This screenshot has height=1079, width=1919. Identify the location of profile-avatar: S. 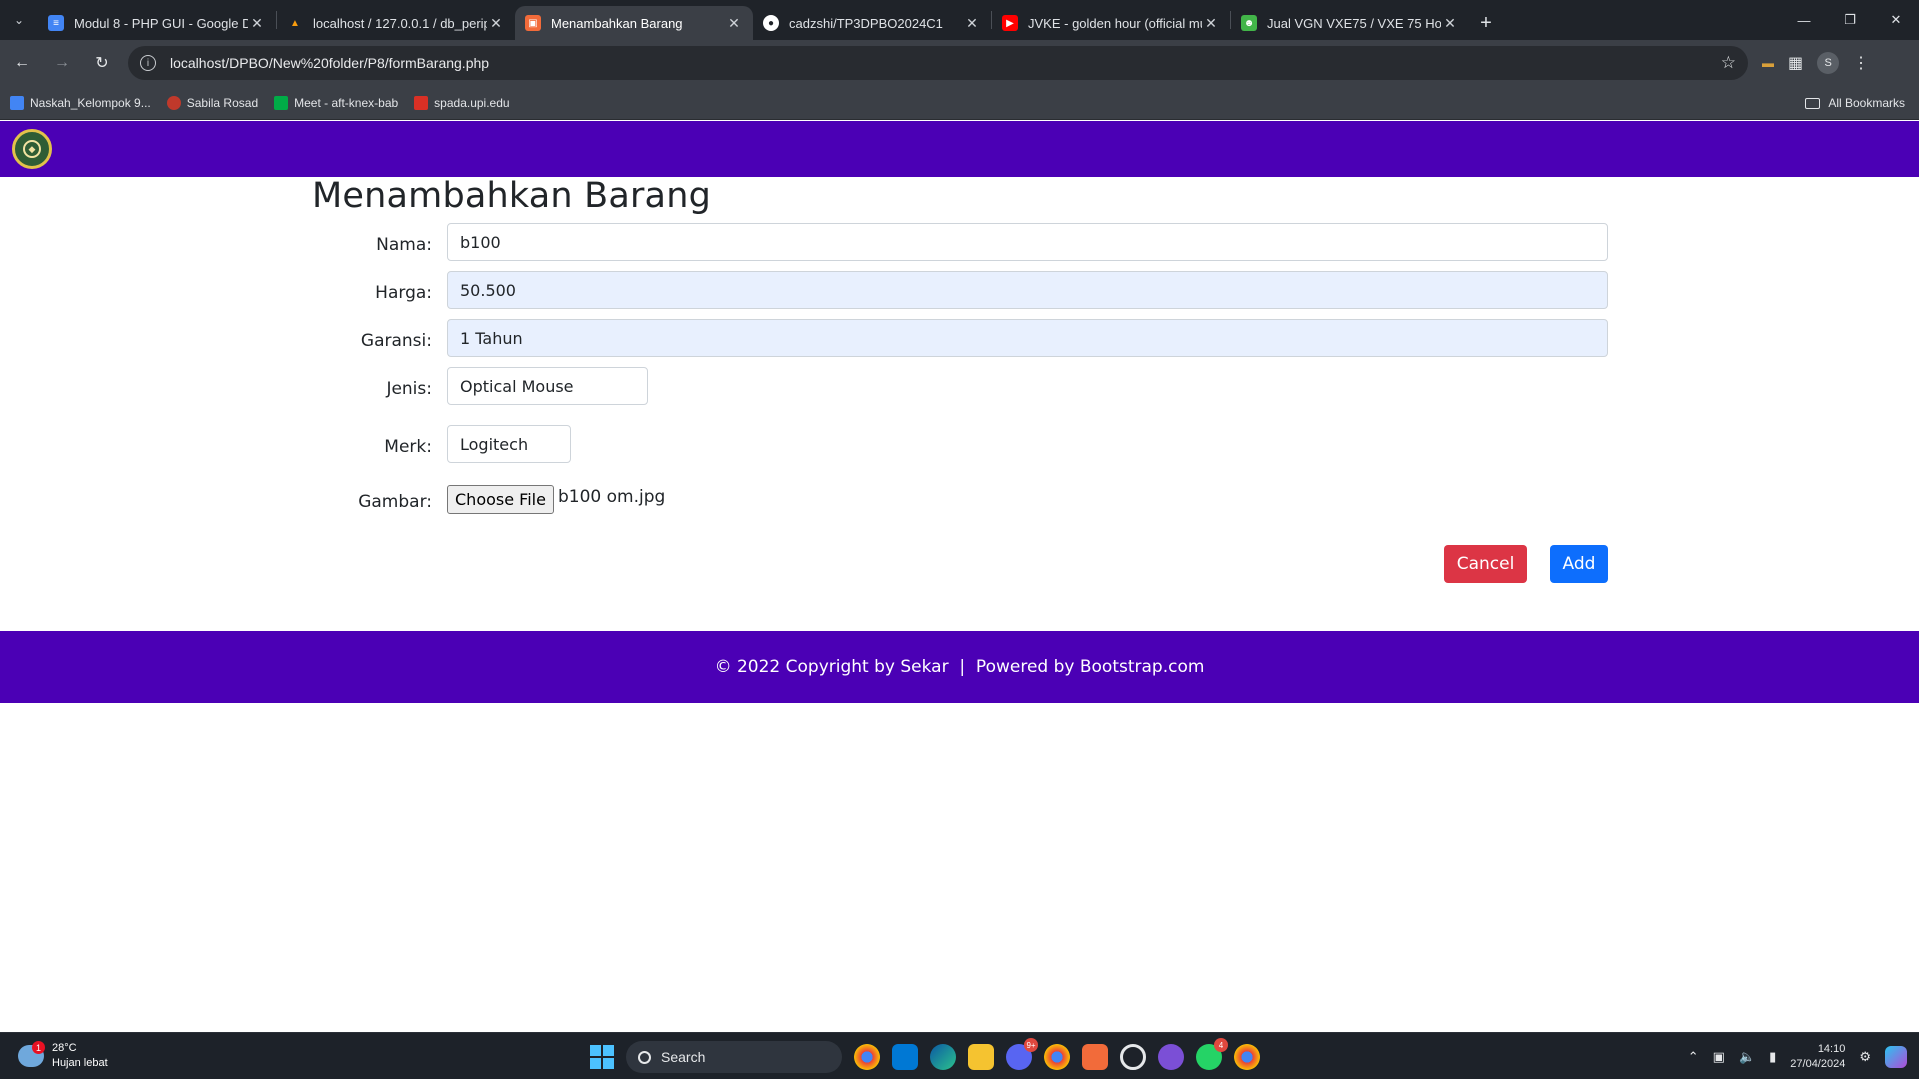
(1828, 63).